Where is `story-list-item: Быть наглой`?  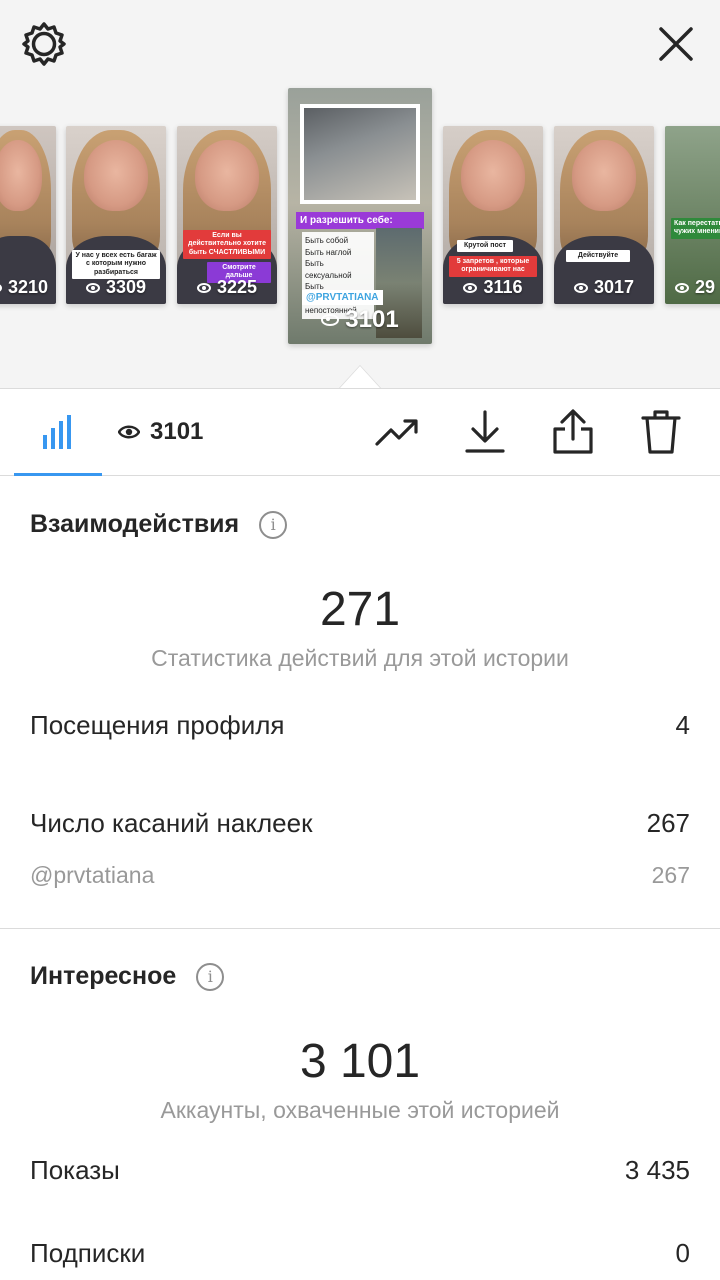 story-list-item: Быть наглой is located at coordinates (328, 252).